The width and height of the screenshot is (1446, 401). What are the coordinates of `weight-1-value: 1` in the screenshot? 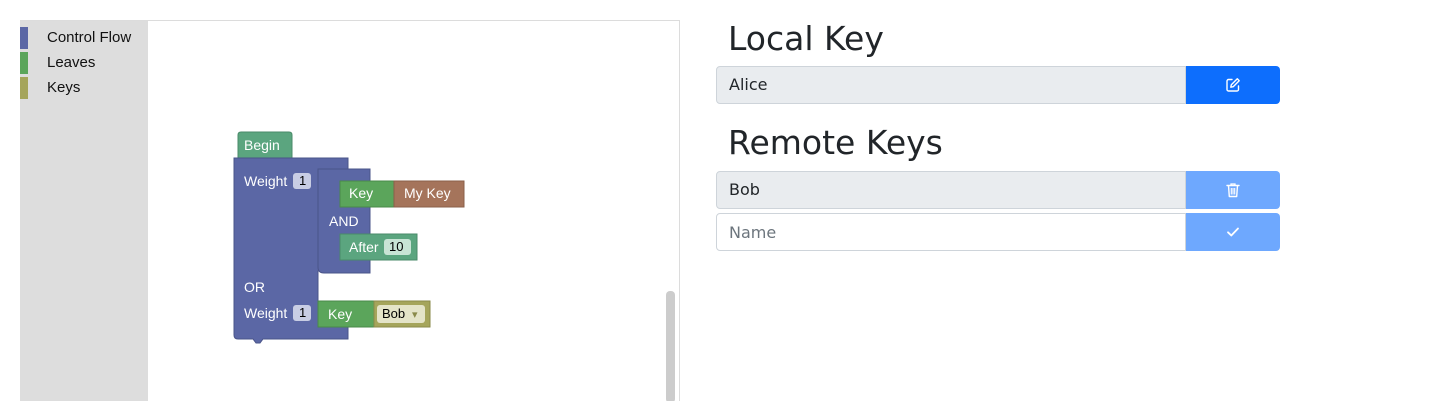 It's located at (302, 180).